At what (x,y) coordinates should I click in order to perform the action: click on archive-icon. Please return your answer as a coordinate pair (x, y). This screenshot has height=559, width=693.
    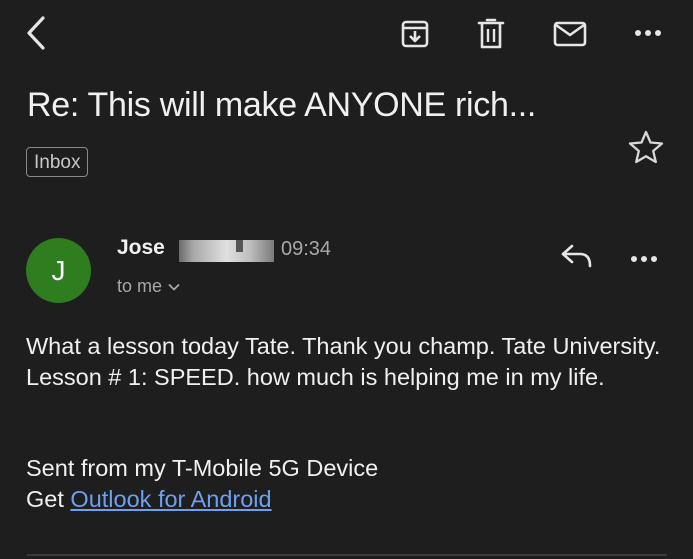
    Looking at the image, I should click on (415, 34).